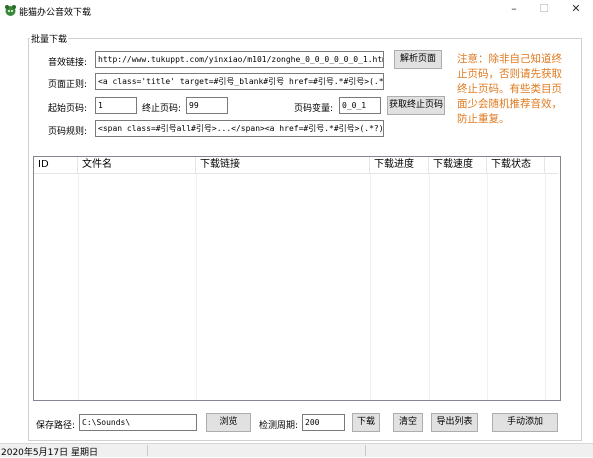 The height and width of the screenshot is (458, 593). What do you see at coordinates (49, 38) in the screenshot?
I see `group-title: 批量下载` at bounding box center [49, 38].